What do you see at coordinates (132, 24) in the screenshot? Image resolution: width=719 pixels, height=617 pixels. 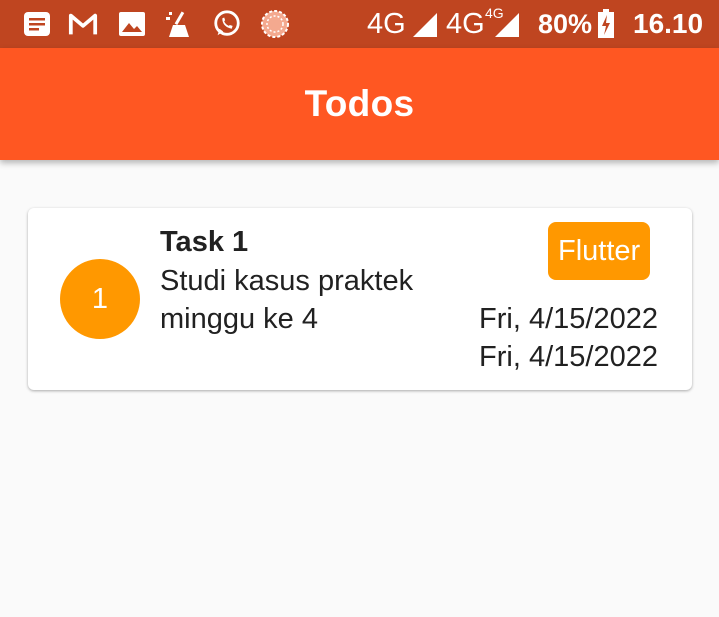 I see `gallery-icon` at bounding box center [132, 24].